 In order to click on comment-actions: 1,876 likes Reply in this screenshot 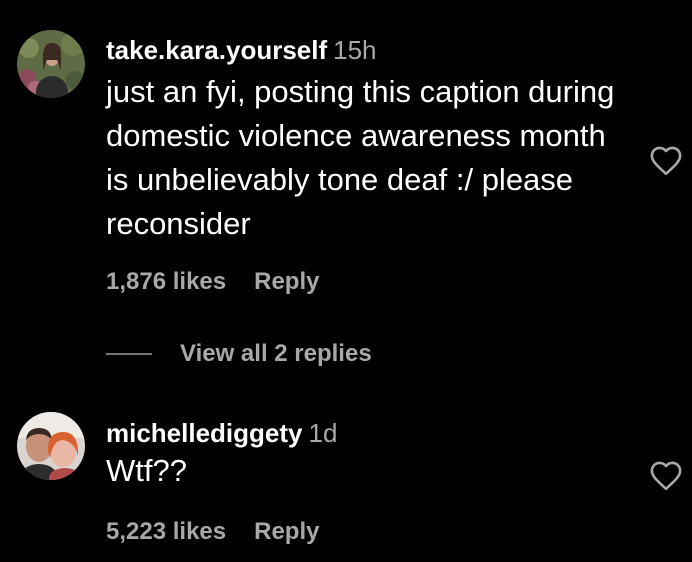, I will do `click(212, 282)`.